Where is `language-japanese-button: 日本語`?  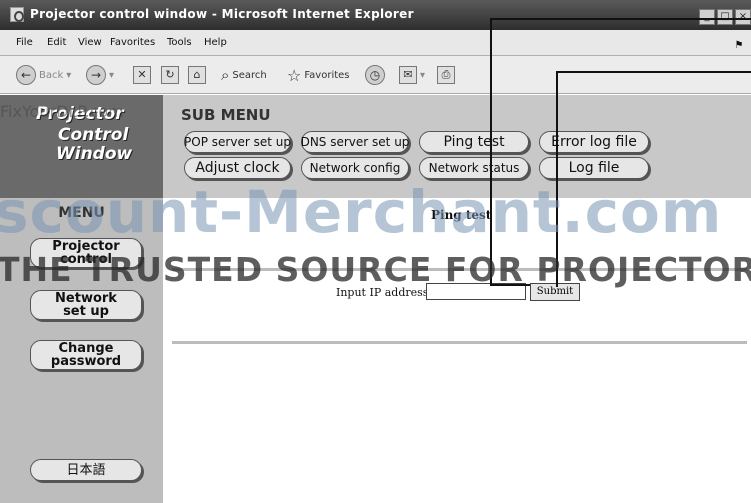
language-japanese-button: 日本語 is located at coordinates (86, 470).